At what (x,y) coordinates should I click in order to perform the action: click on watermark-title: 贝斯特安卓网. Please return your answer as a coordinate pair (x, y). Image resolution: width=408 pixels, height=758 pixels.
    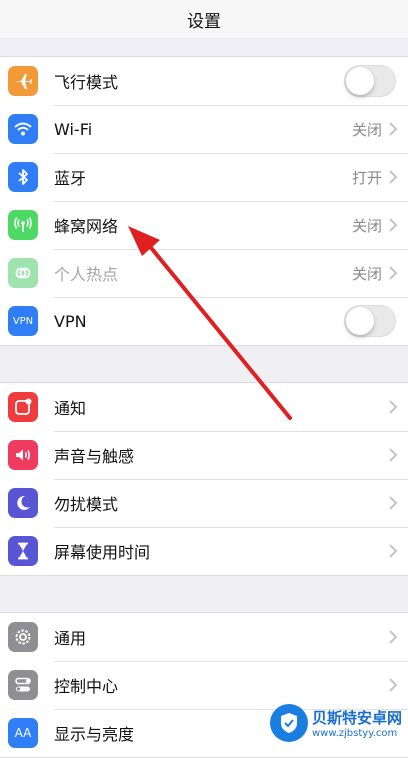
    Looking at the image, I should click on (356, 718).